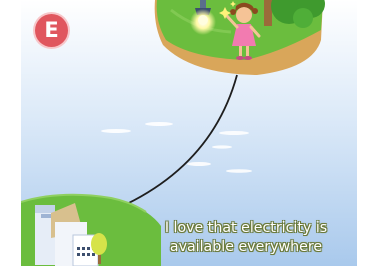 Image resolution: width=379 pixels, height=266 pixels. I want to click on caption-line-2: available everywhere, so click(246, 246).